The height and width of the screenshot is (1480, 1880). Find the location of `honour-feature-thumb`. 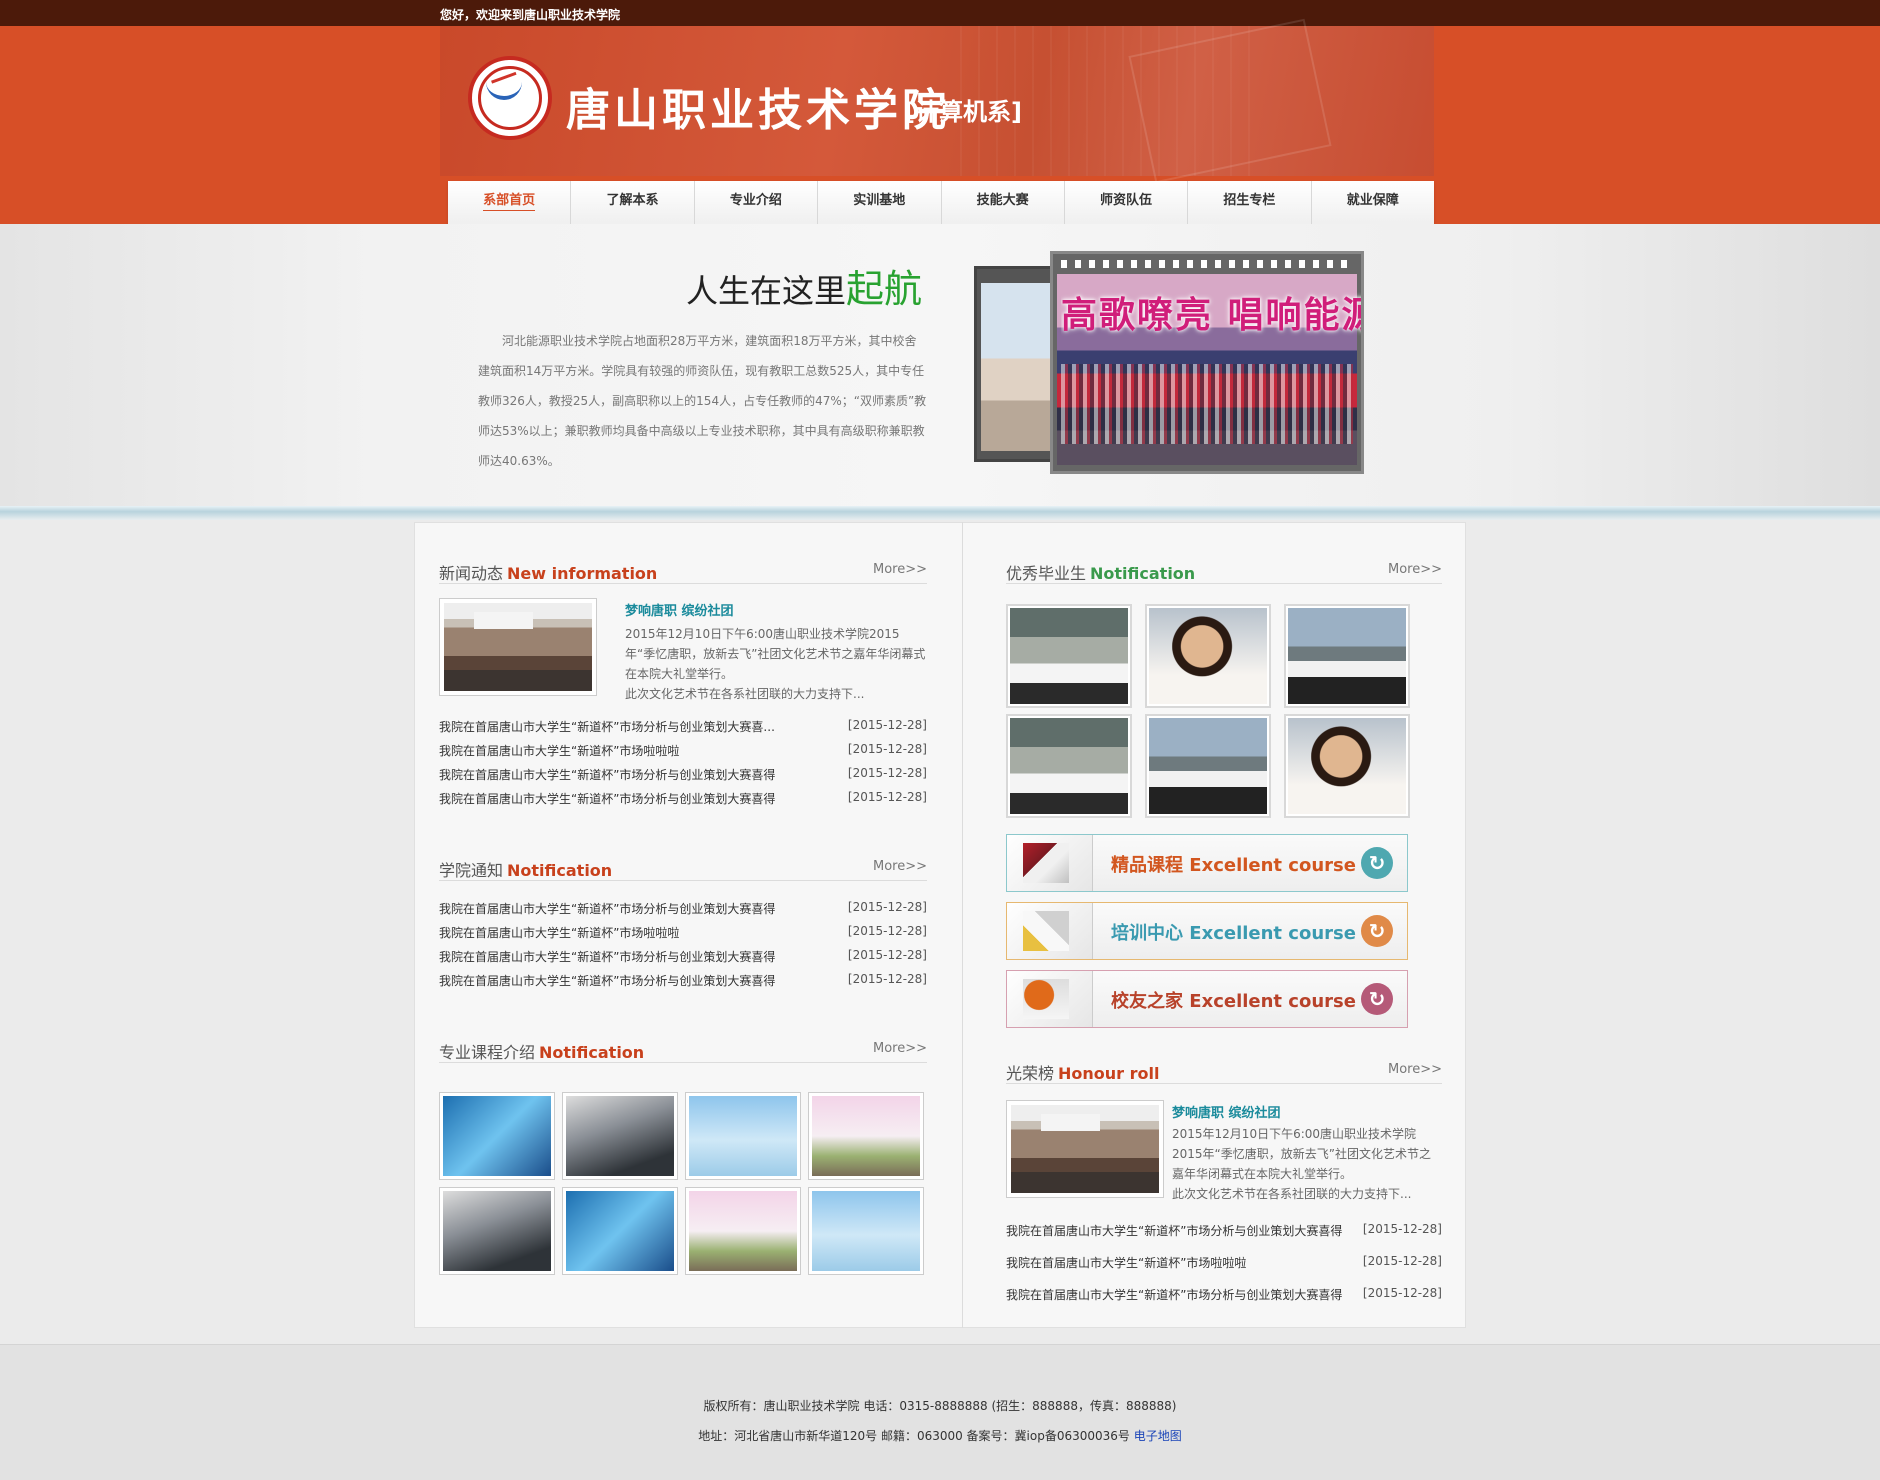

honour-feature-thumb is located at coordinates (1085, 1149).